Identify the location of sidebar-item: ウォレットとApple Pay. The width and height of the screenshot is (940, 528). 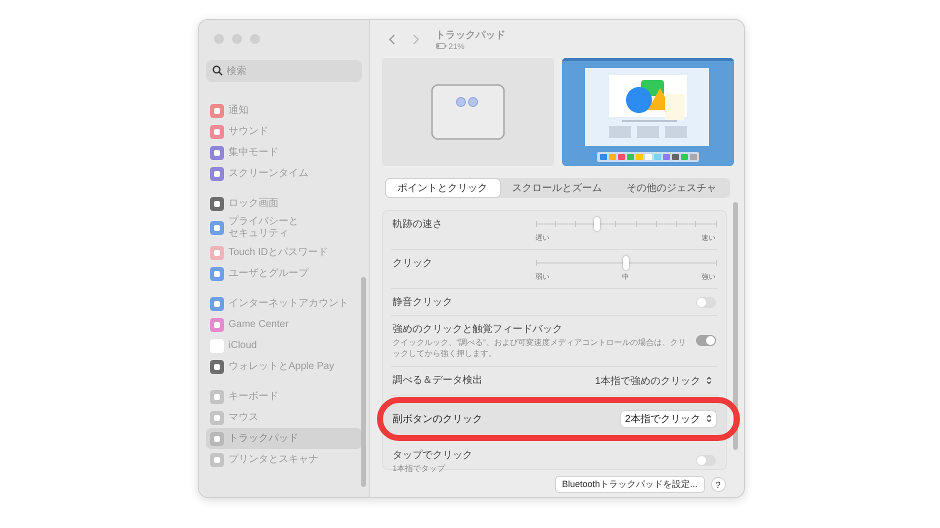
(284, 366).